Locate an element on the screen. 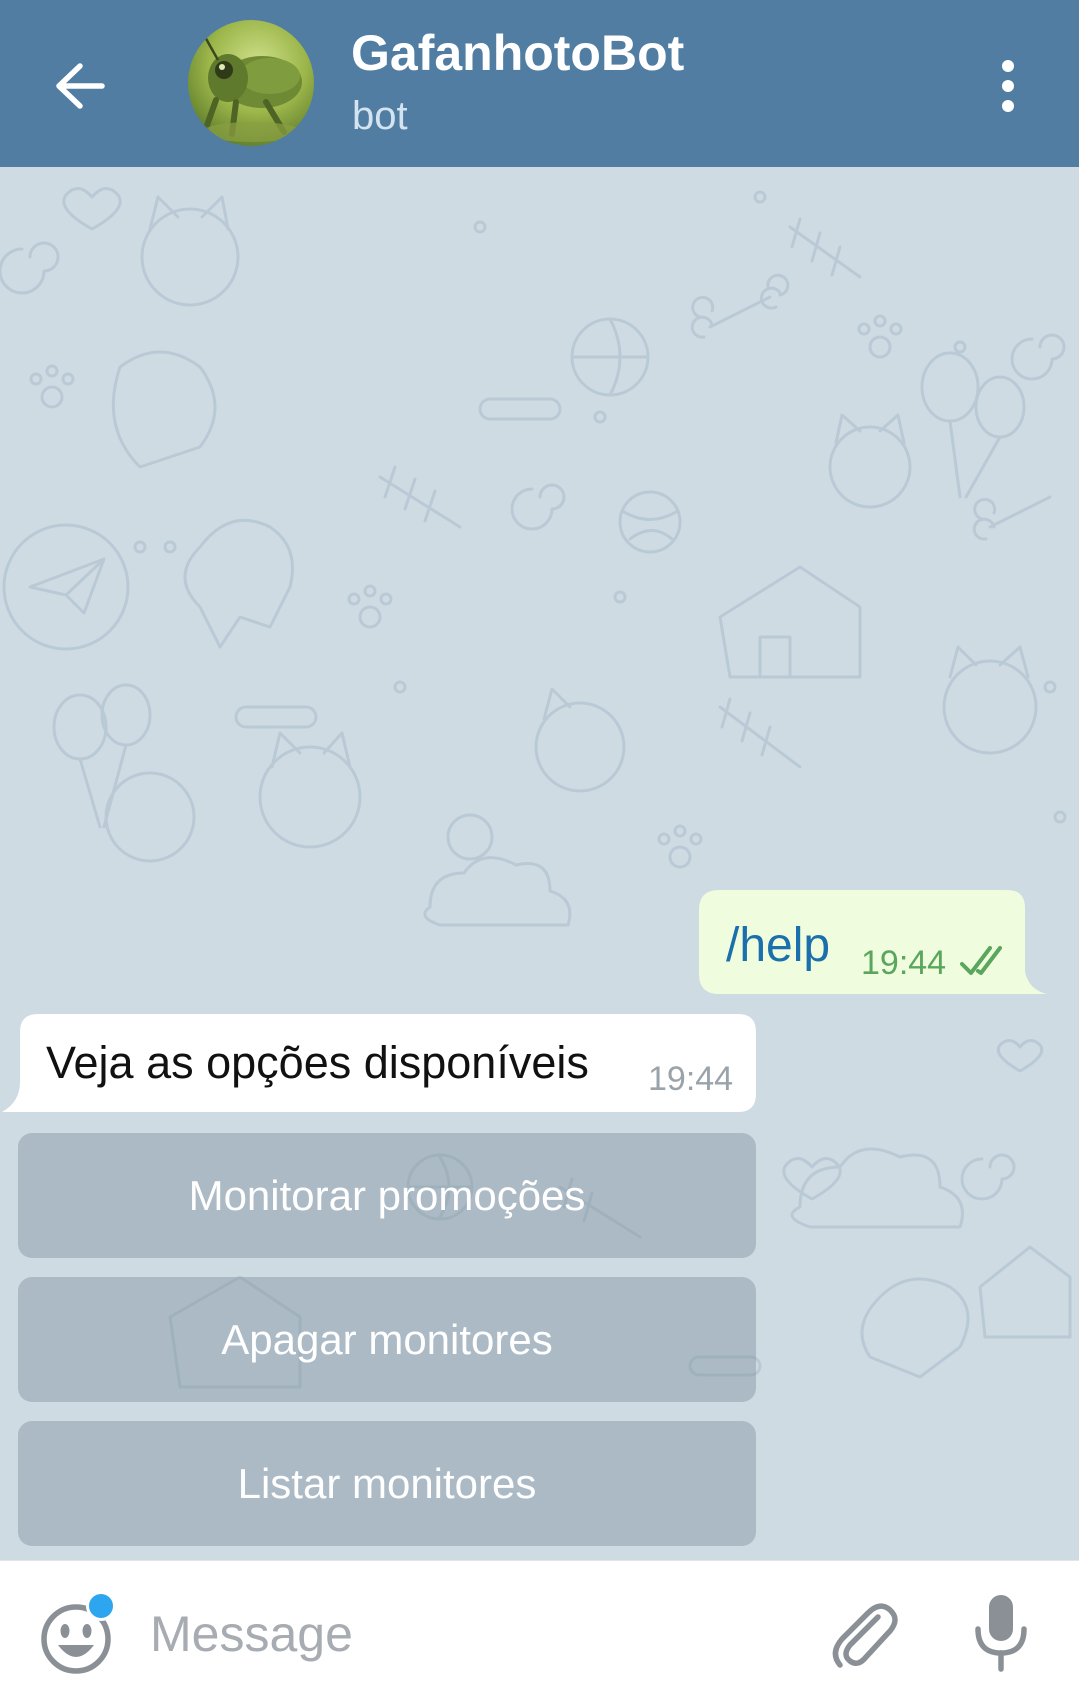 This screenshot has height=1704, width=1079. keyboard-button-monitorar-promocoes: Monitorar promoções is located at coordinates (387, 1195).